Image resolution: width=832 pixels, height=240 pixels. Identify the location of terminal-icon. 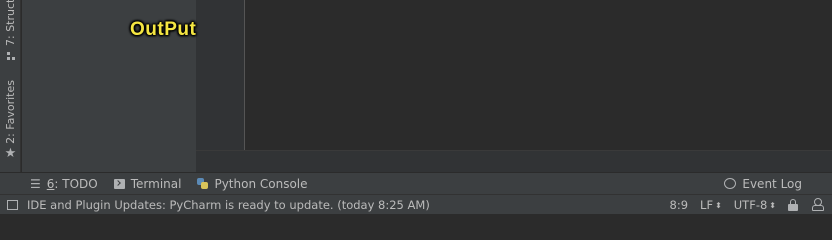
(119, 183).